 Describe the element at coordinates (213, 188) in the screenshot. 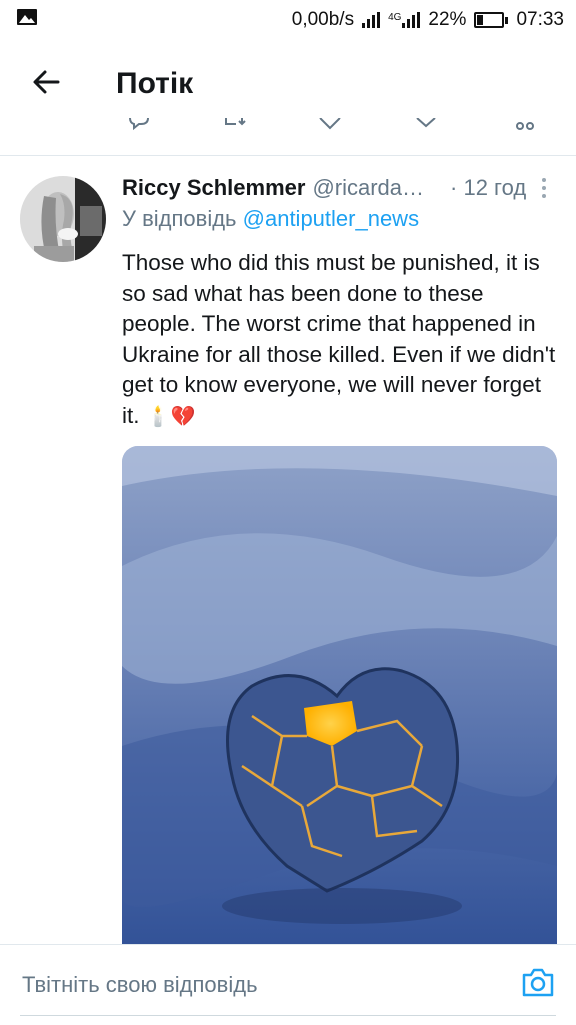

I see `author-name: Riccy Schlemmer` at that location.